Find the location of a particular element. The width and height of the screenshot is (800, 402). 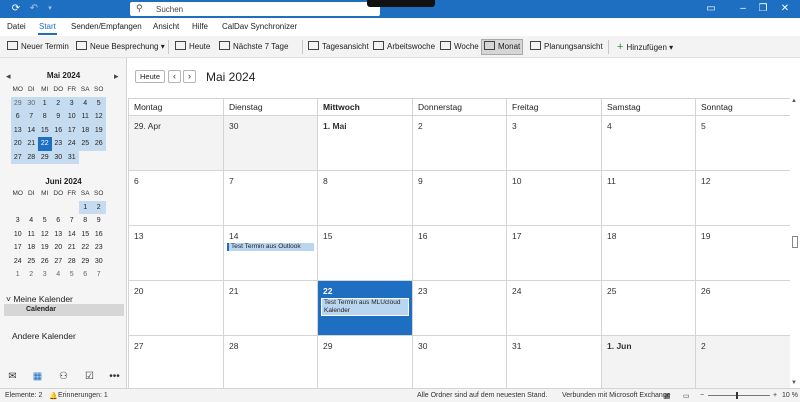

scroll-thumb is located at coordinates (795, 242).